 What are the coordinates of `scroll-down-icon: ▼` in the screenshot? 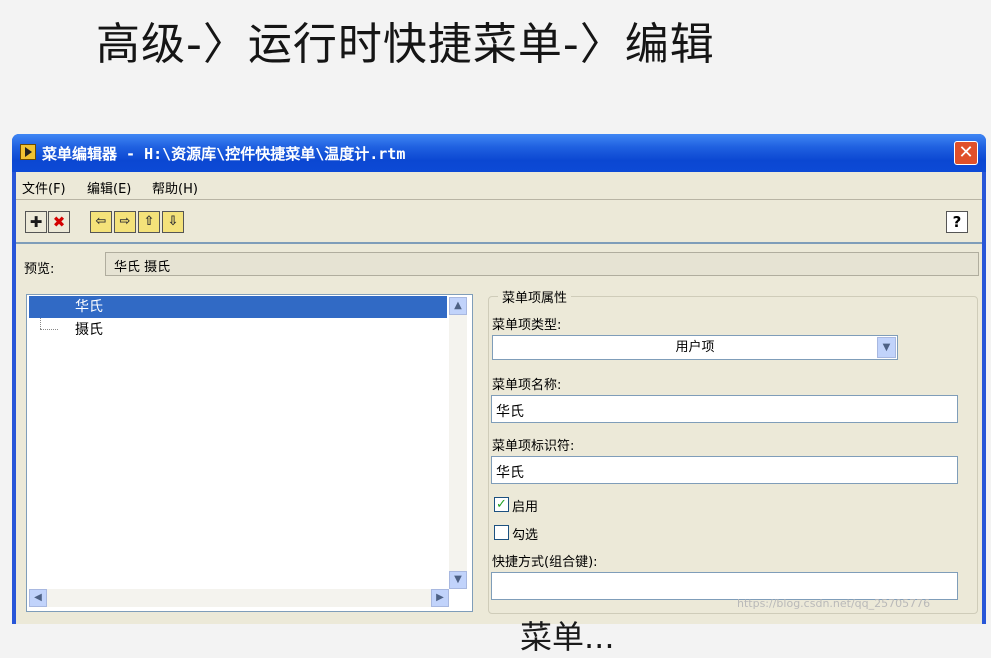 It's located at (458, 580).